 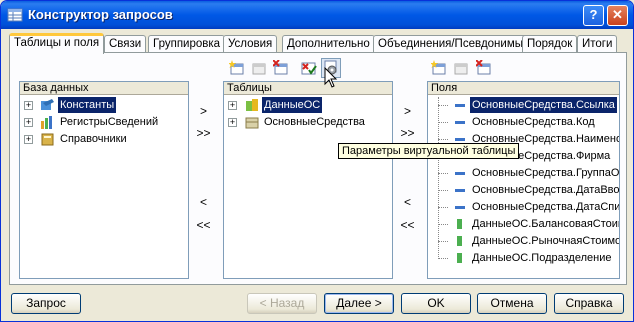 What do you see at coordinates (309, 68) in the screenshot?
I see `table-params-icon` at bounding box center [309, 68].